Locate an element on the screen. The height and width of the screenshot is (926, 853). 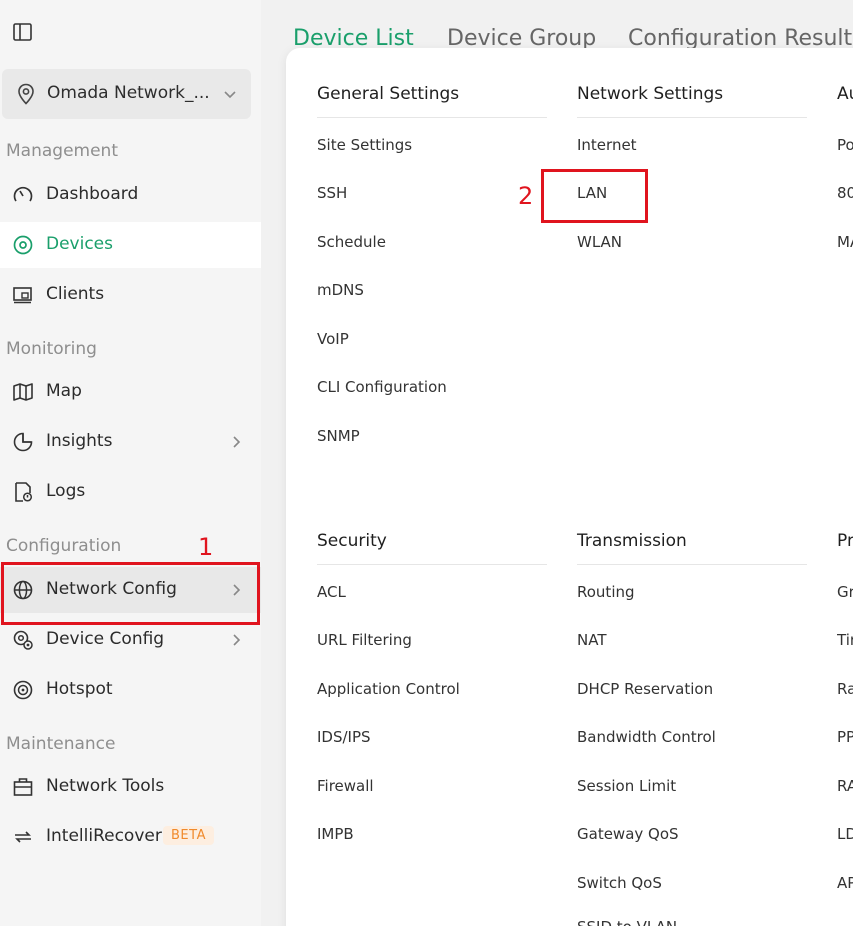
menu-link-ssid-to-vlan: SSID to VLAN is located at coordinates (627, 922).